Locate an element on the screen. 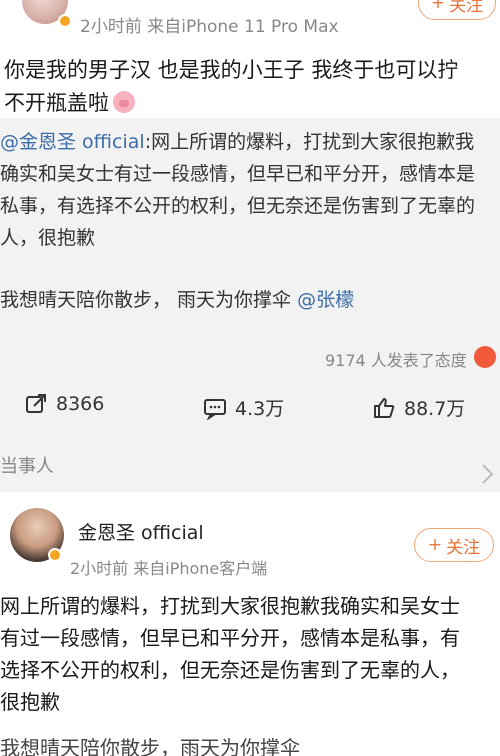 The height and width of the screenshot is (756, 500). follow-button-author: + 关注 is located at coordinates (454, 545).